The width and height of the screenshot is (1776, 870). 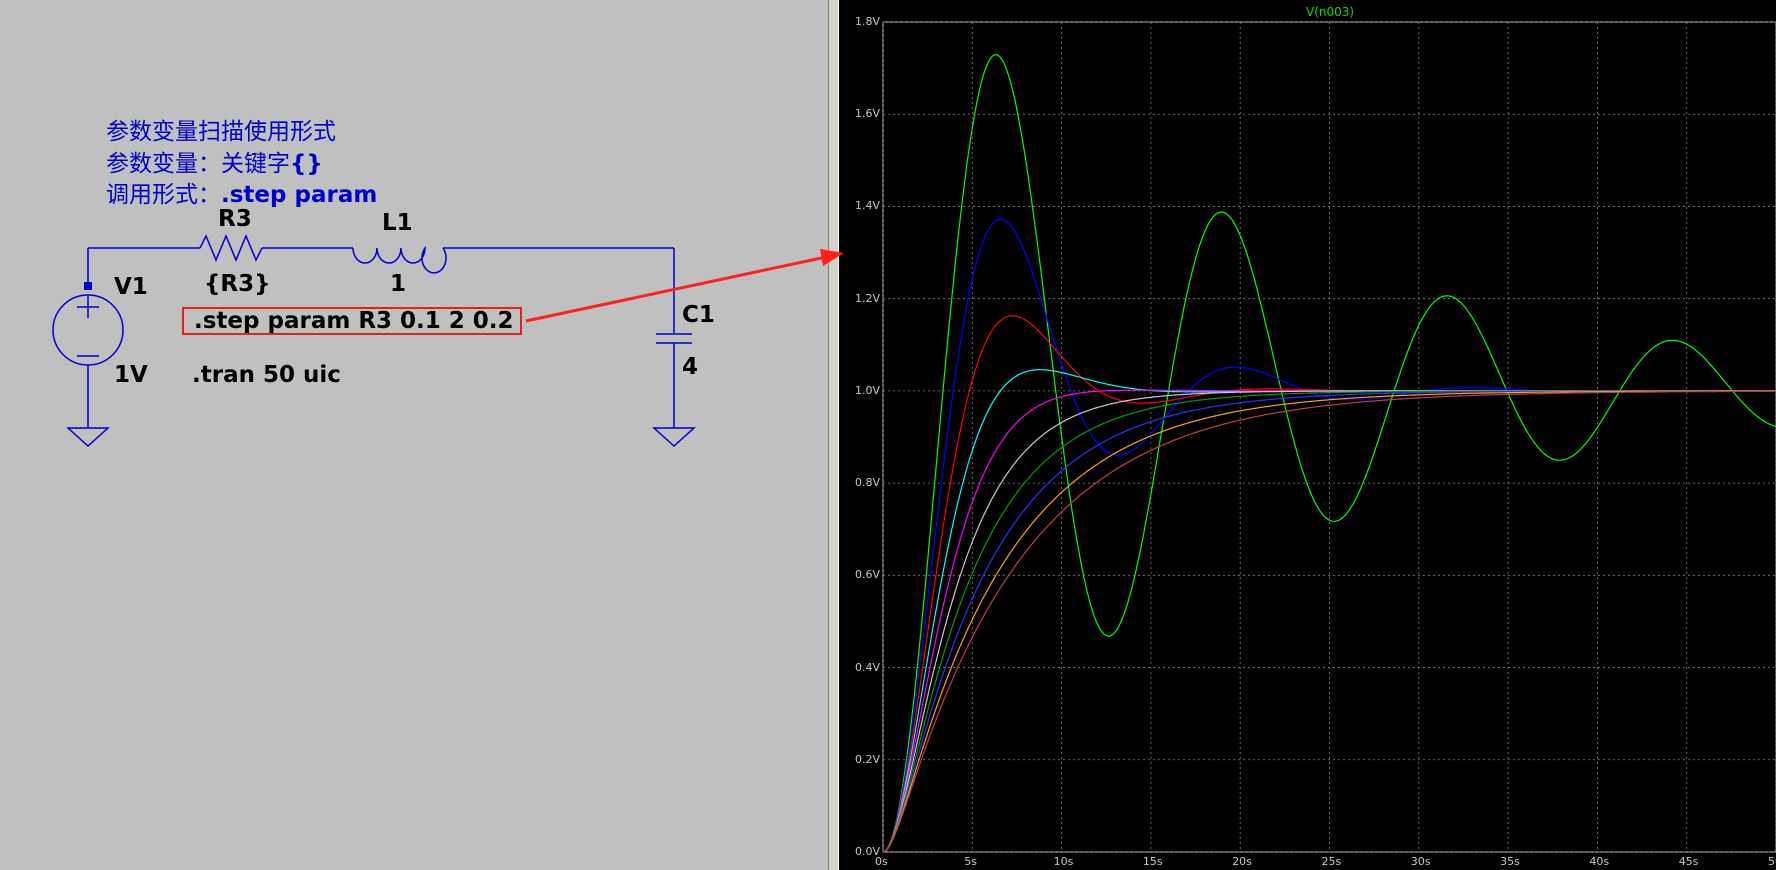 What do you see at coordinates (131, 287) in the screenshot?
I see `v1-name-label: V1` at bounding box center [131, 287].